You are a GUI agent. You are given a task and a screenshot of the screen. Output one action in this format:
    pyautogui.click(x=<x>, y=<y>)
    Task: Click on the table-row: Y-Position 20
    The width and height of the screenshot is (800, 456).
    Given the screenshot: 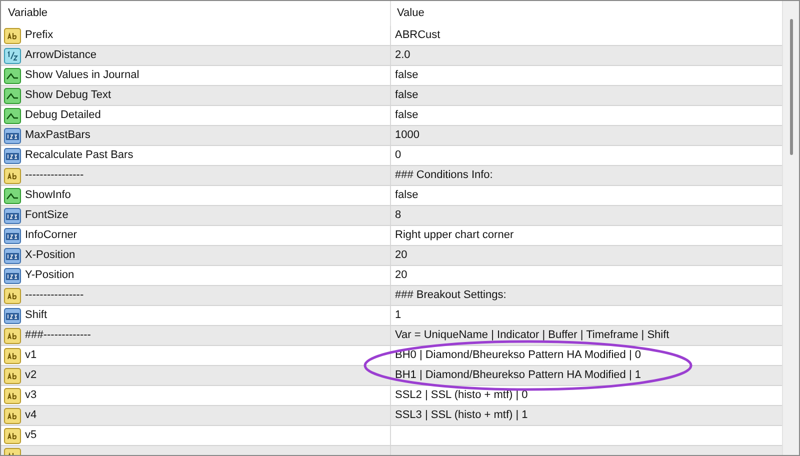 What is the action you would take?
    pyautogui.click(x=391, y=276)
    